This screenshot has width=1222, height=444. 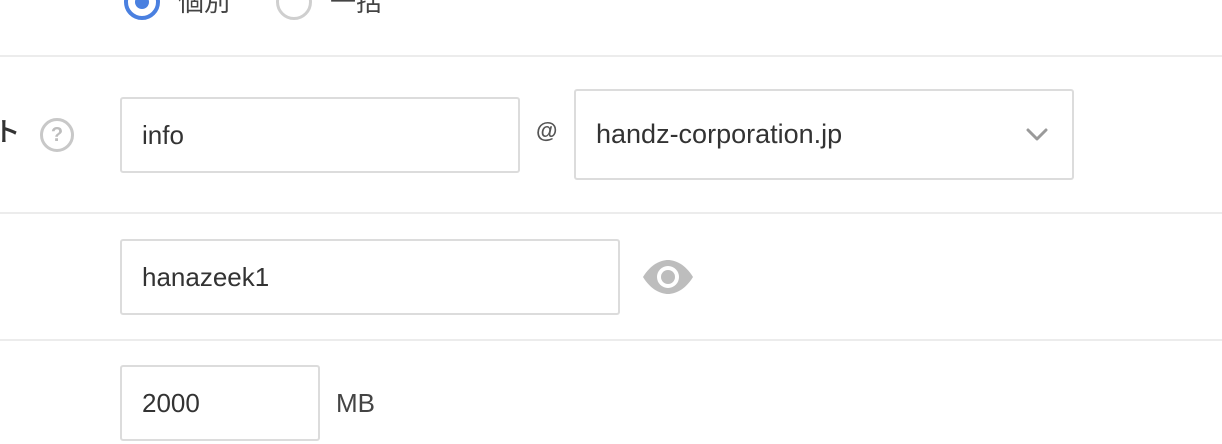 I want to click on help-icon: ?, so click(x=57, y=135).